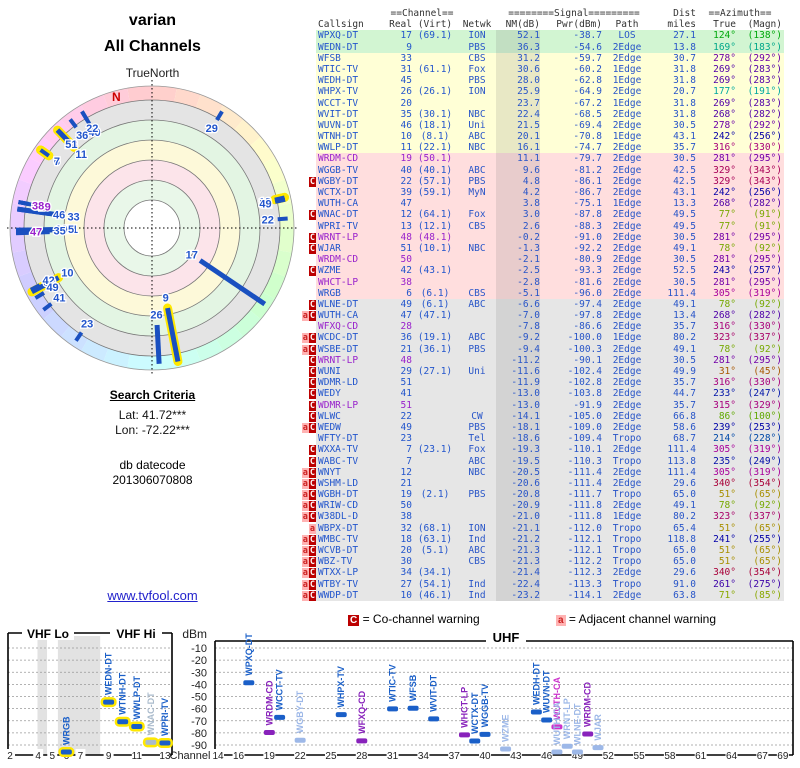 The width and height of the screenshot is (800, 768). I want to click on network: Uni, so click(477, 125).